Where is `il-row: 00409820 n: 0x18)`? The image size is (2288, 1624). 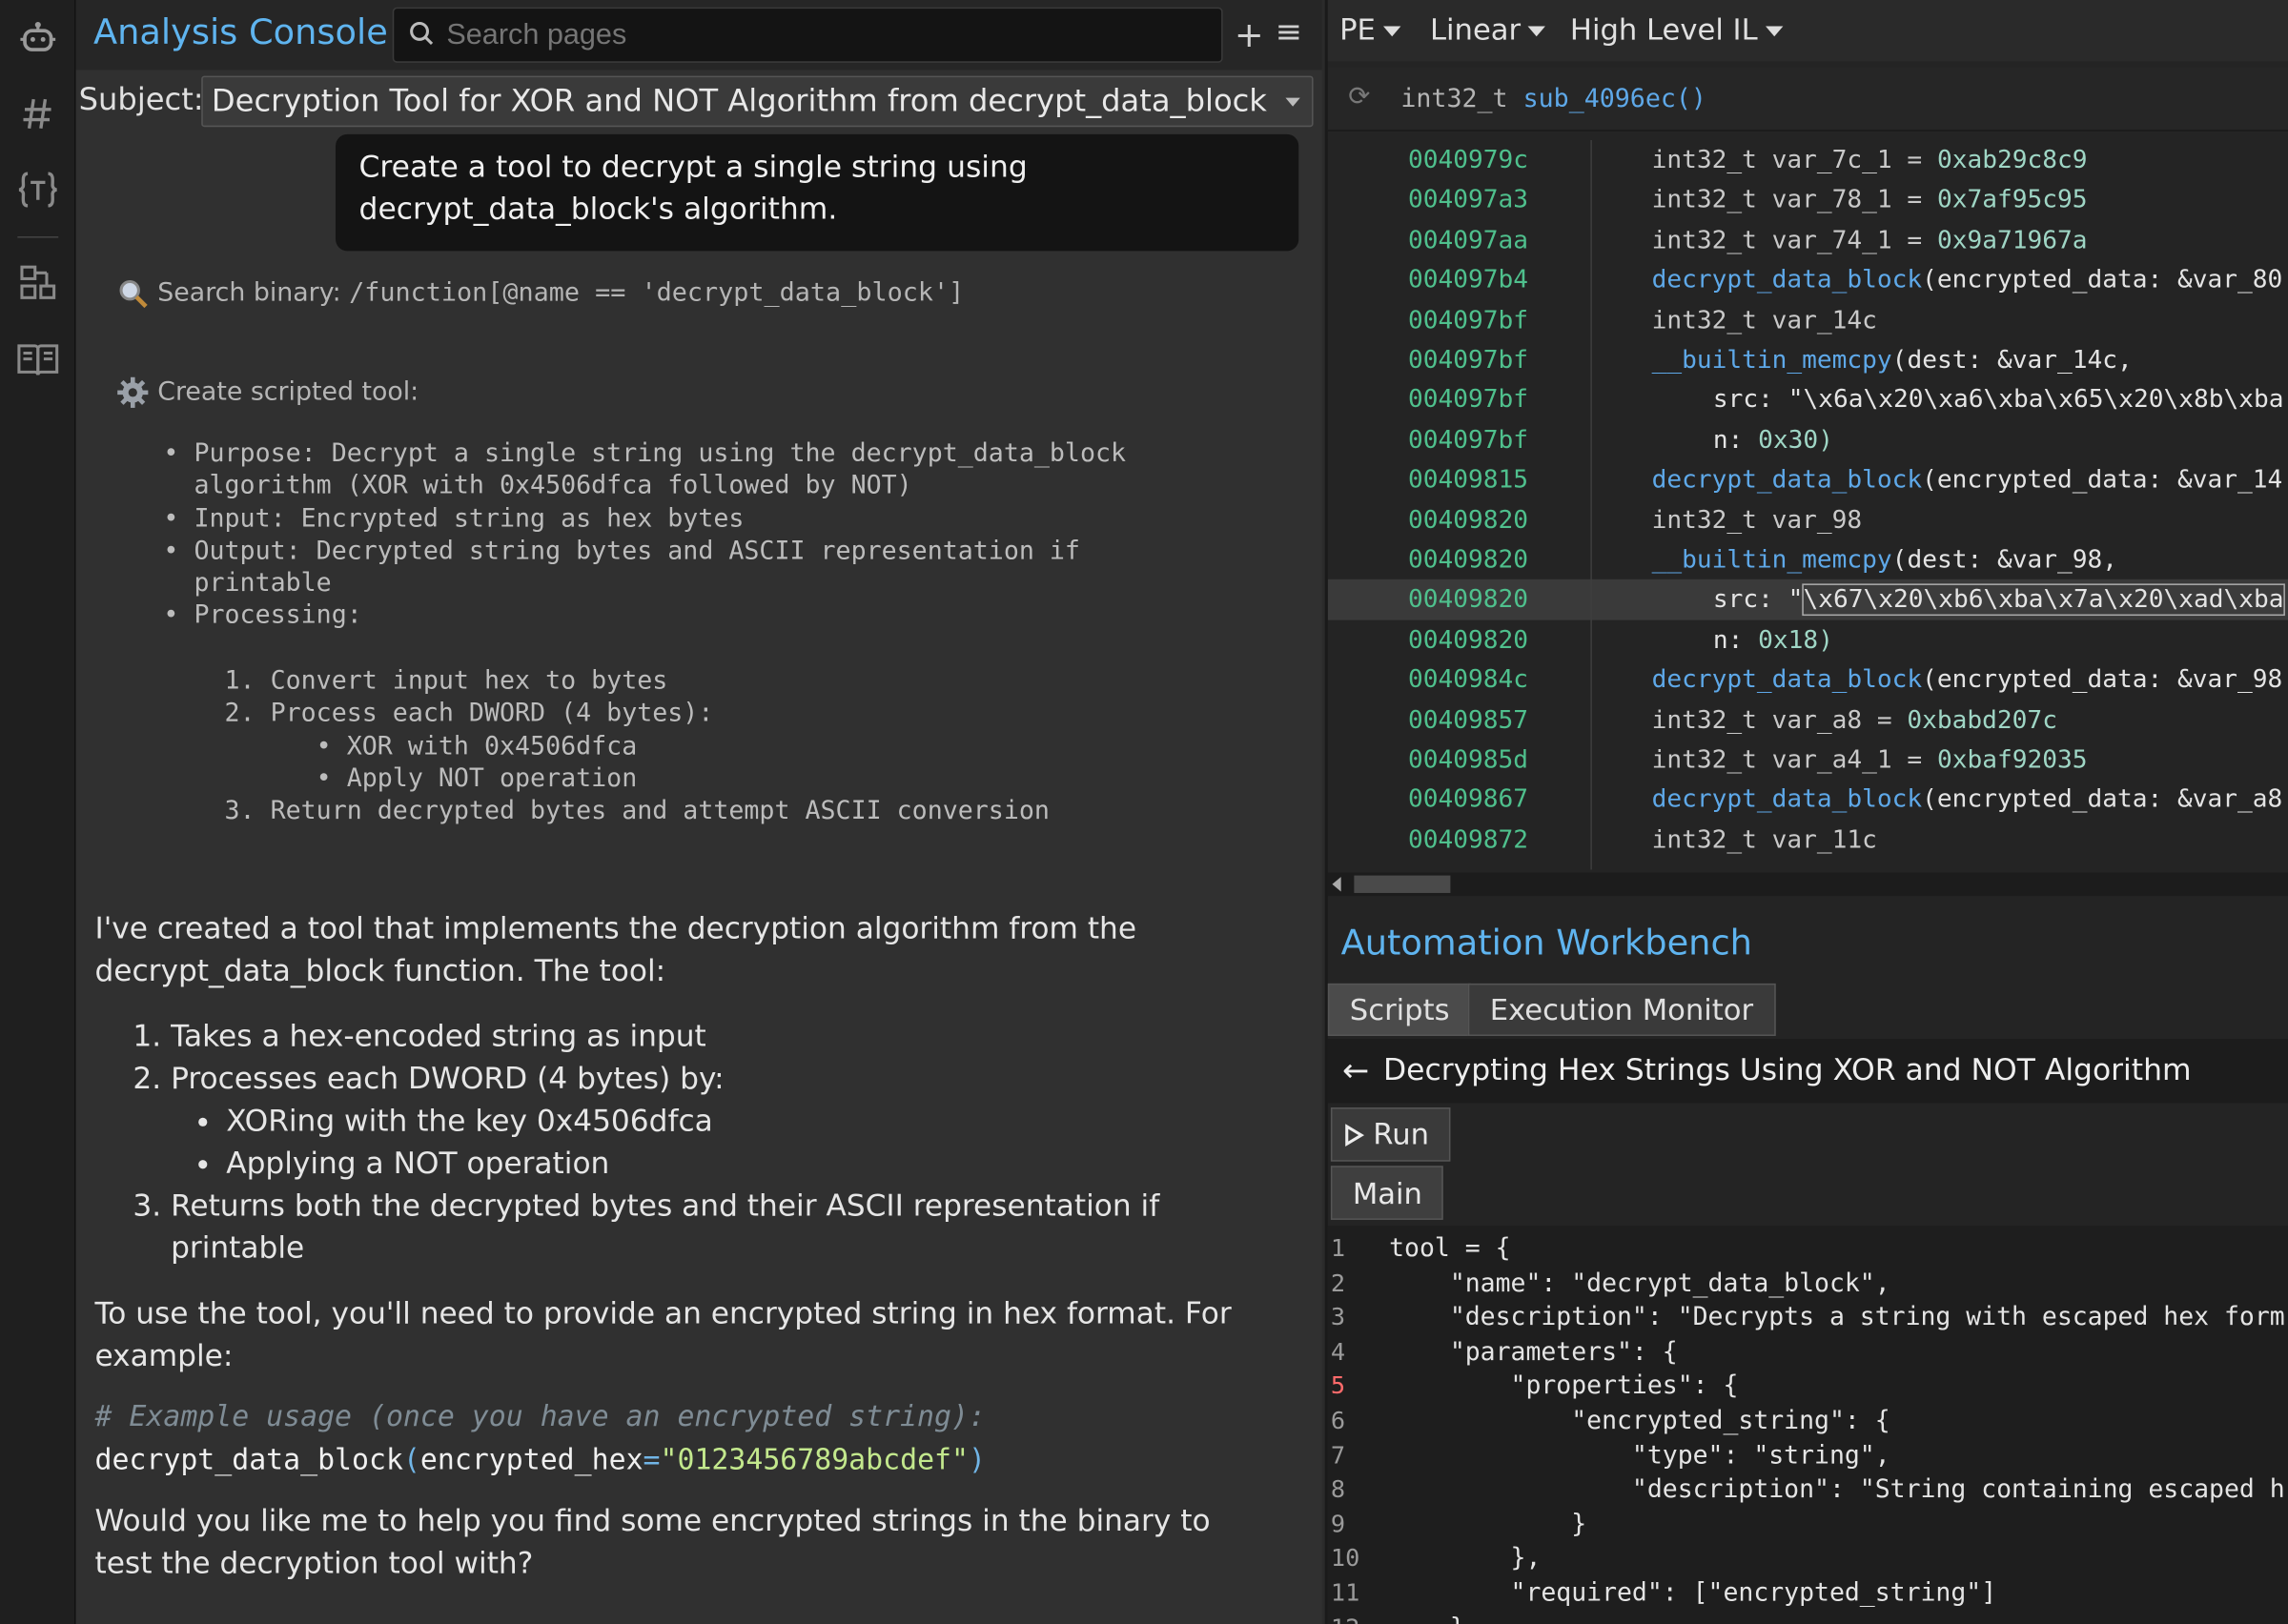
il-row: 00409820 n: 0x18) is located at coordinates (1808, 639).